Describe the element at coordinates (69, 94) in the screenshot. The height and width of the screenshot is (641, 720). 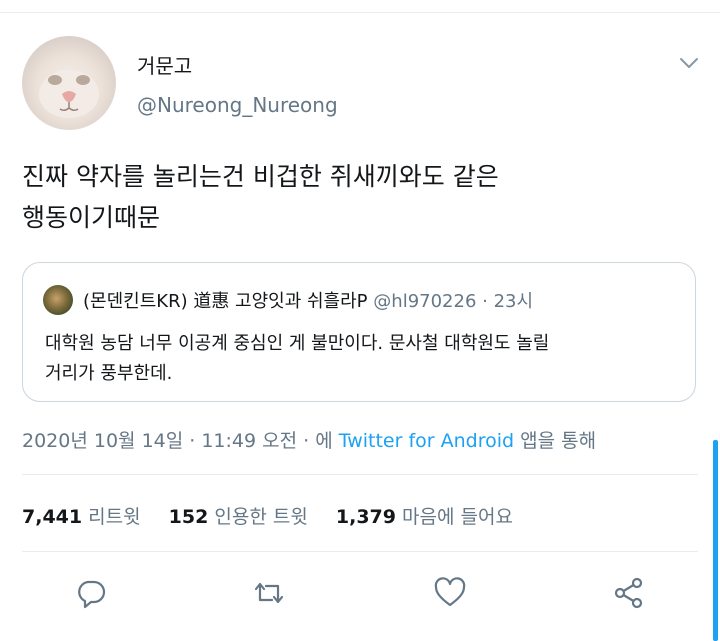
I see `cat-face-icon` at that location.